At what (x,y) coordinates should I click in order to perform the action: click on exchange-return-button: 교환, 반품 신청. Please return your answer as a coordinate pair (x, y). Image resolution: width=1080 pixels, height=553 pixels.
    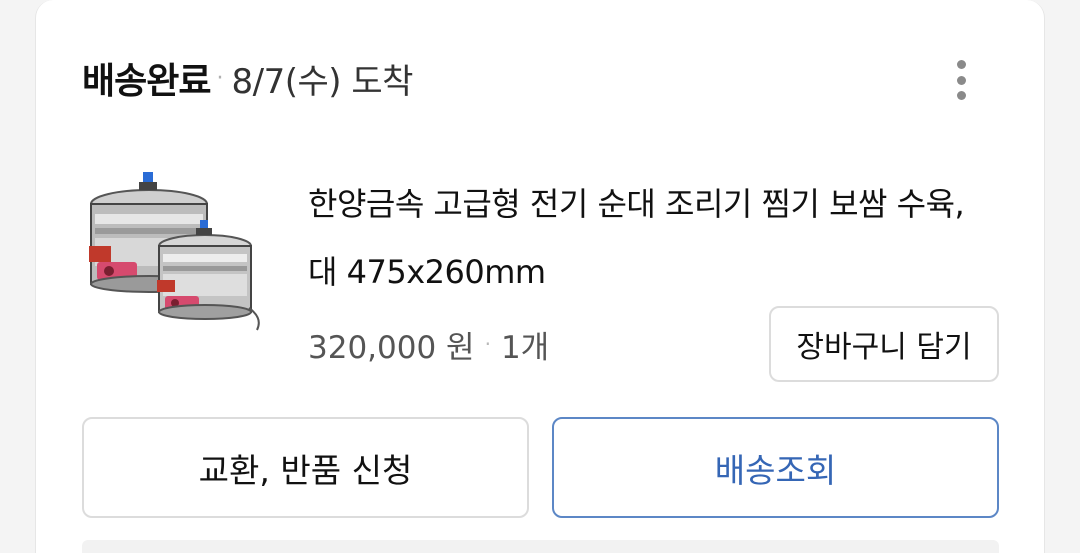
    Looking at the image, I should click on (305, 467).